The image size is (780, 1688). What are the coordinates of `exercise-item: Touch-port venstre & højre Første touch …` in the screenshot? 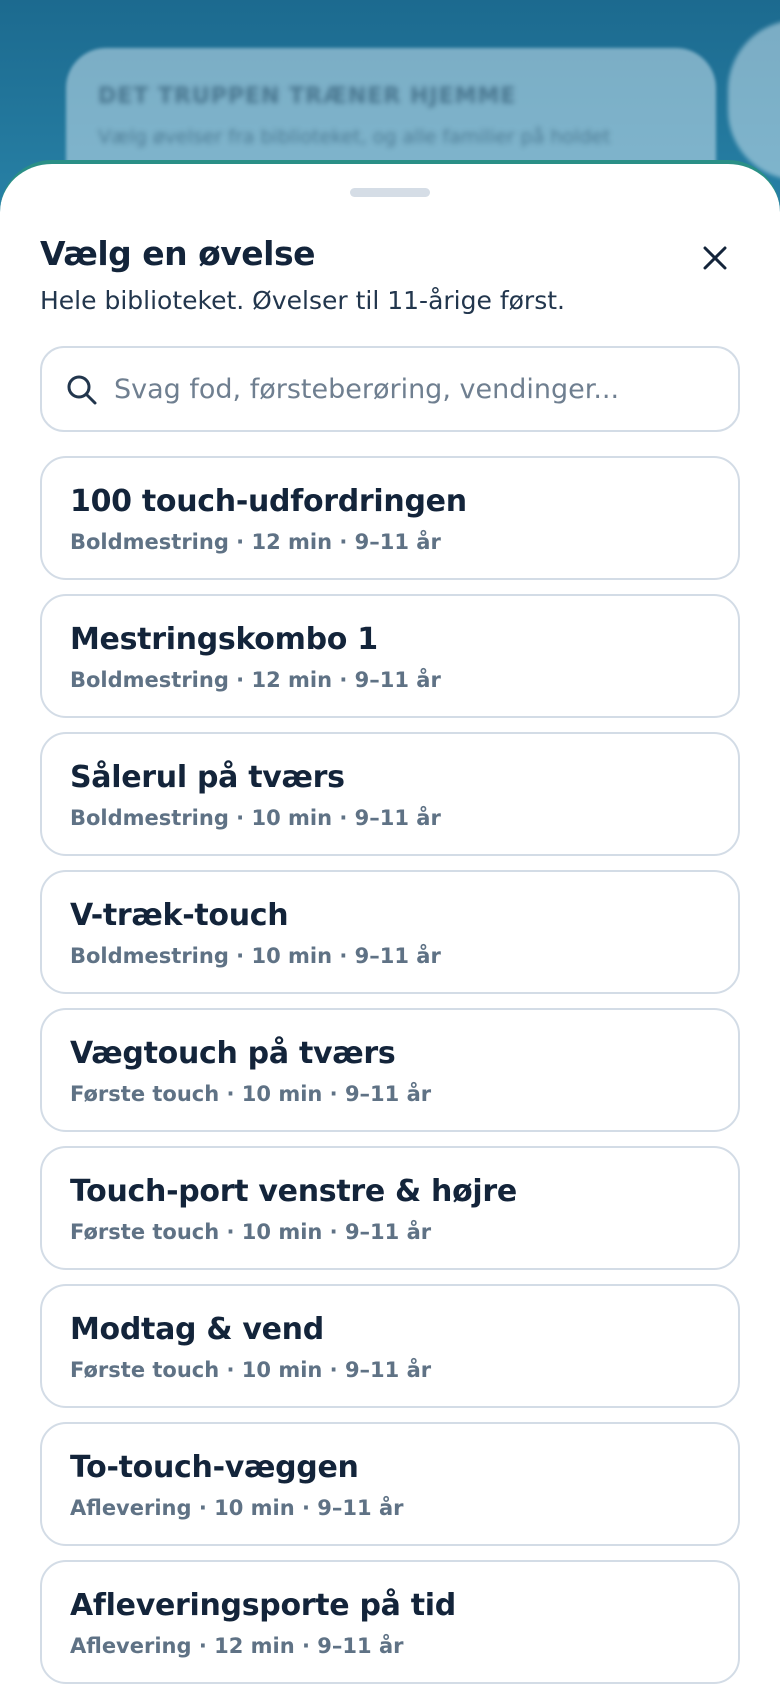 It's located at (390, 1208).